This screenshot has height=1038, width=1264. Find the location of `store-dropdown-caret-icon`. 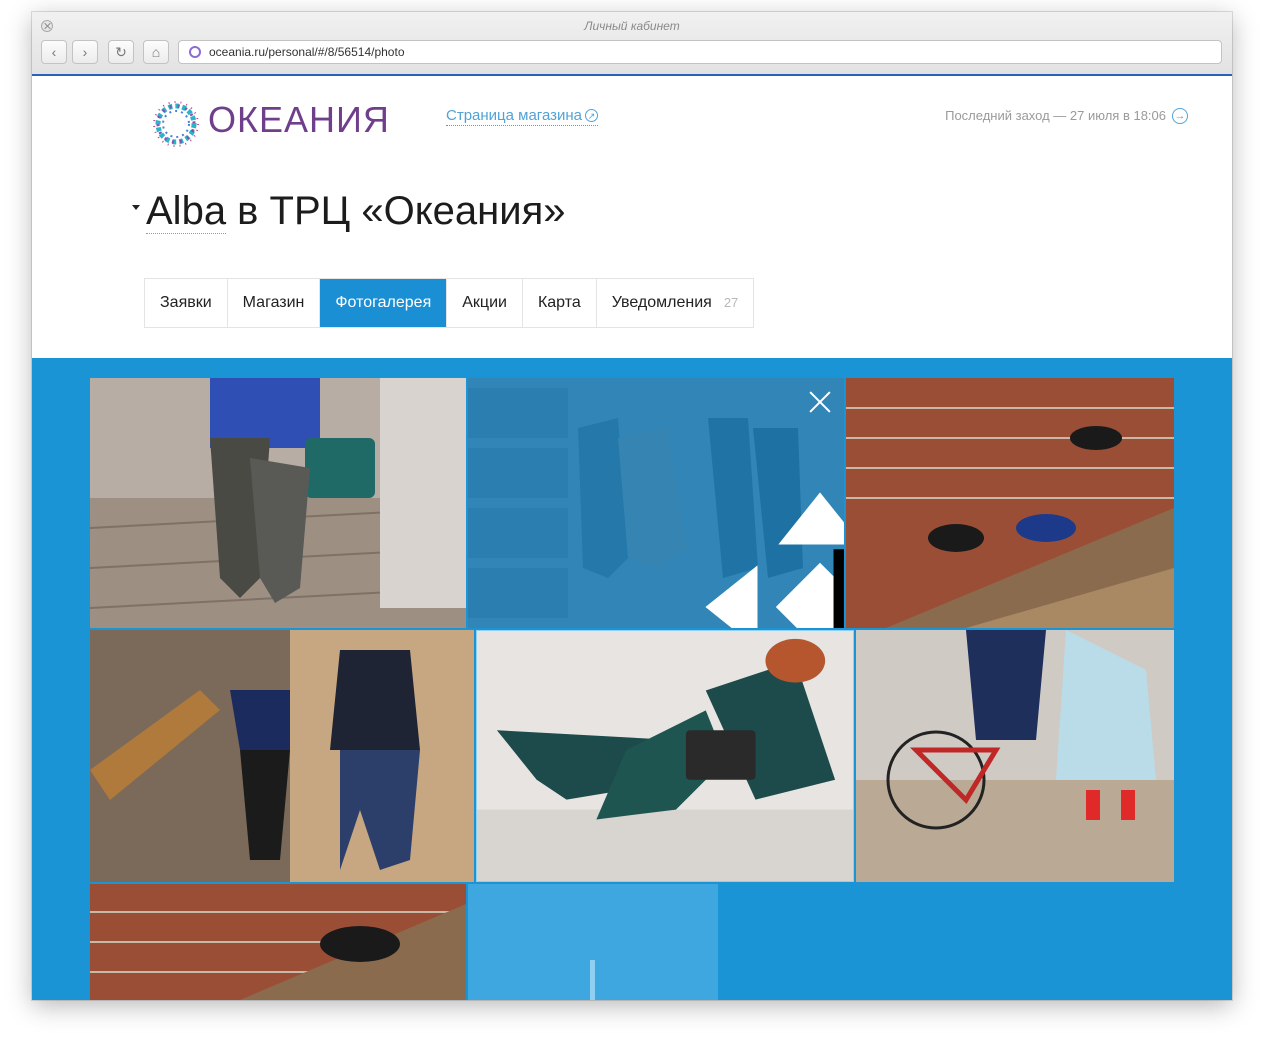

store-dropdown-caret-icon is located at coordinates (136, 207).